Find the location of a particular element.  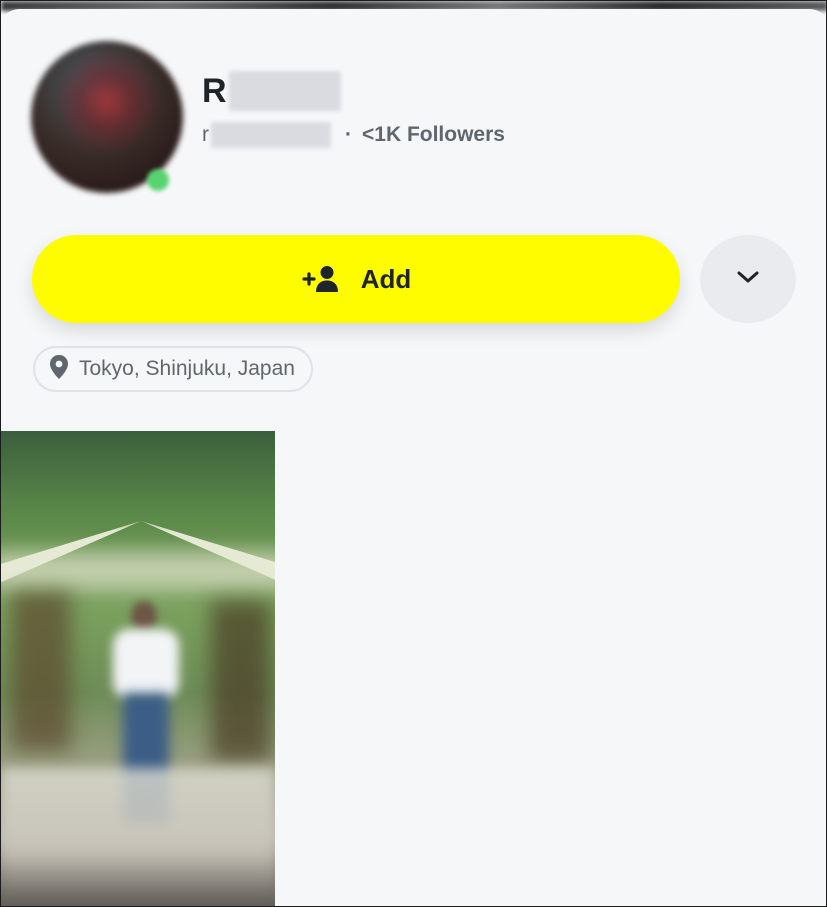

more-options-button is located at coordinates (748, 279).